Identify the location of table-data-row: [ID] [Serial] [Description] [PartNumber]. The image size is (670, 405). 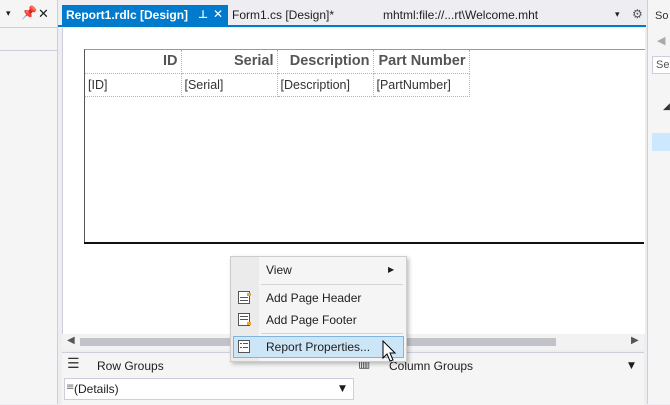
(277, 85).